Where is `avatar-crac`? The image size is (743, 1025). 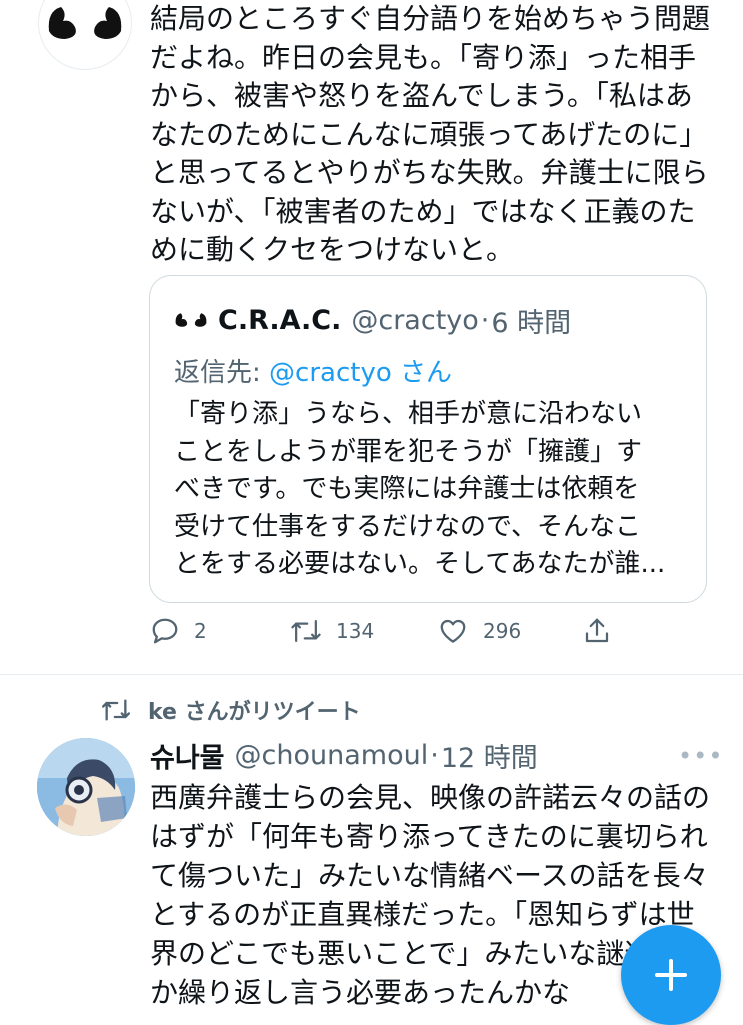
avatar-crac is located at coordinates (85, 35).